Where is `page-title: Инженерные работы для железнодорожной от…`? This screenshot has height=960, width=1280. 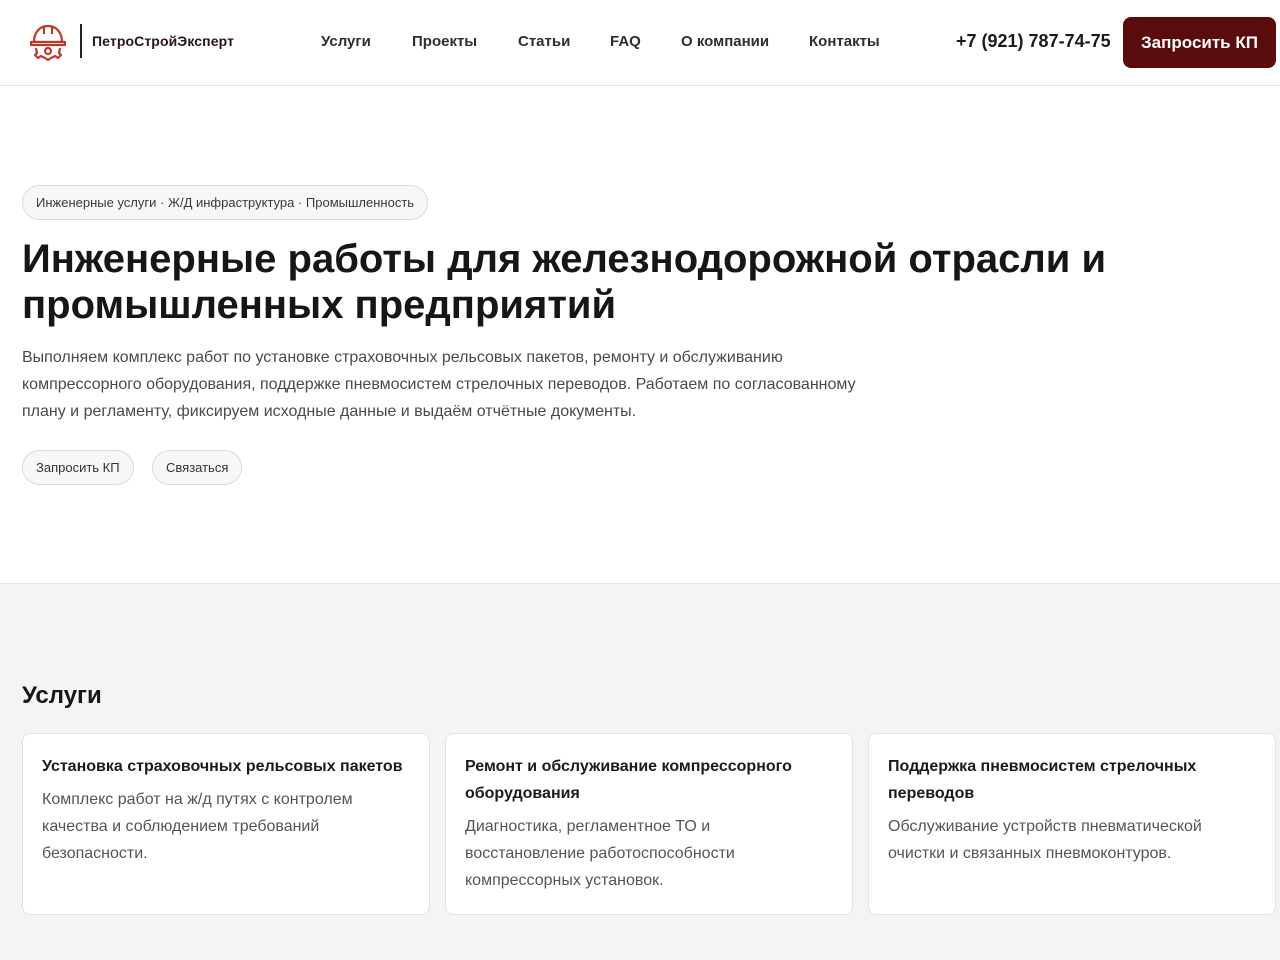
page-title: Инженерные работы для железнодорожной от… is located at coordinates (564, 282).